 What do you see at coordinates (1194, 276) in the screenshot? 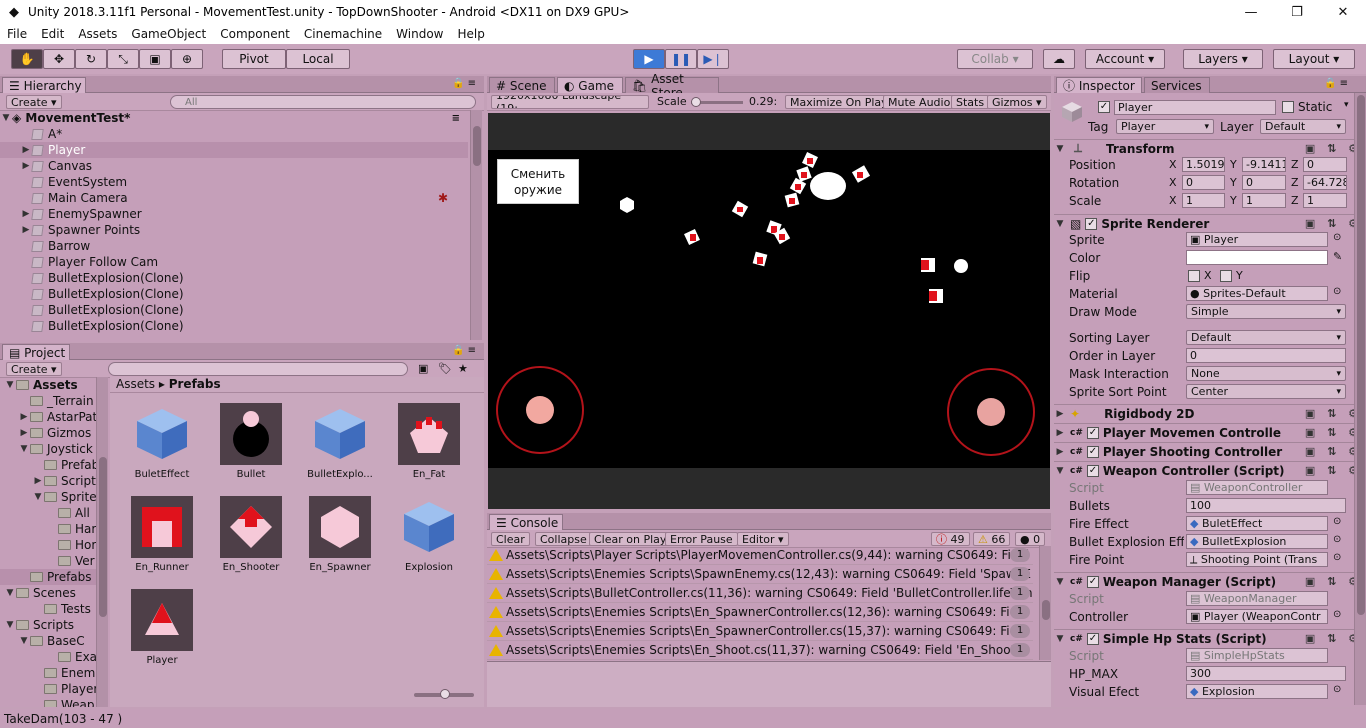
I see `flip-x-checkbox` at bounding box center [1194, 276].